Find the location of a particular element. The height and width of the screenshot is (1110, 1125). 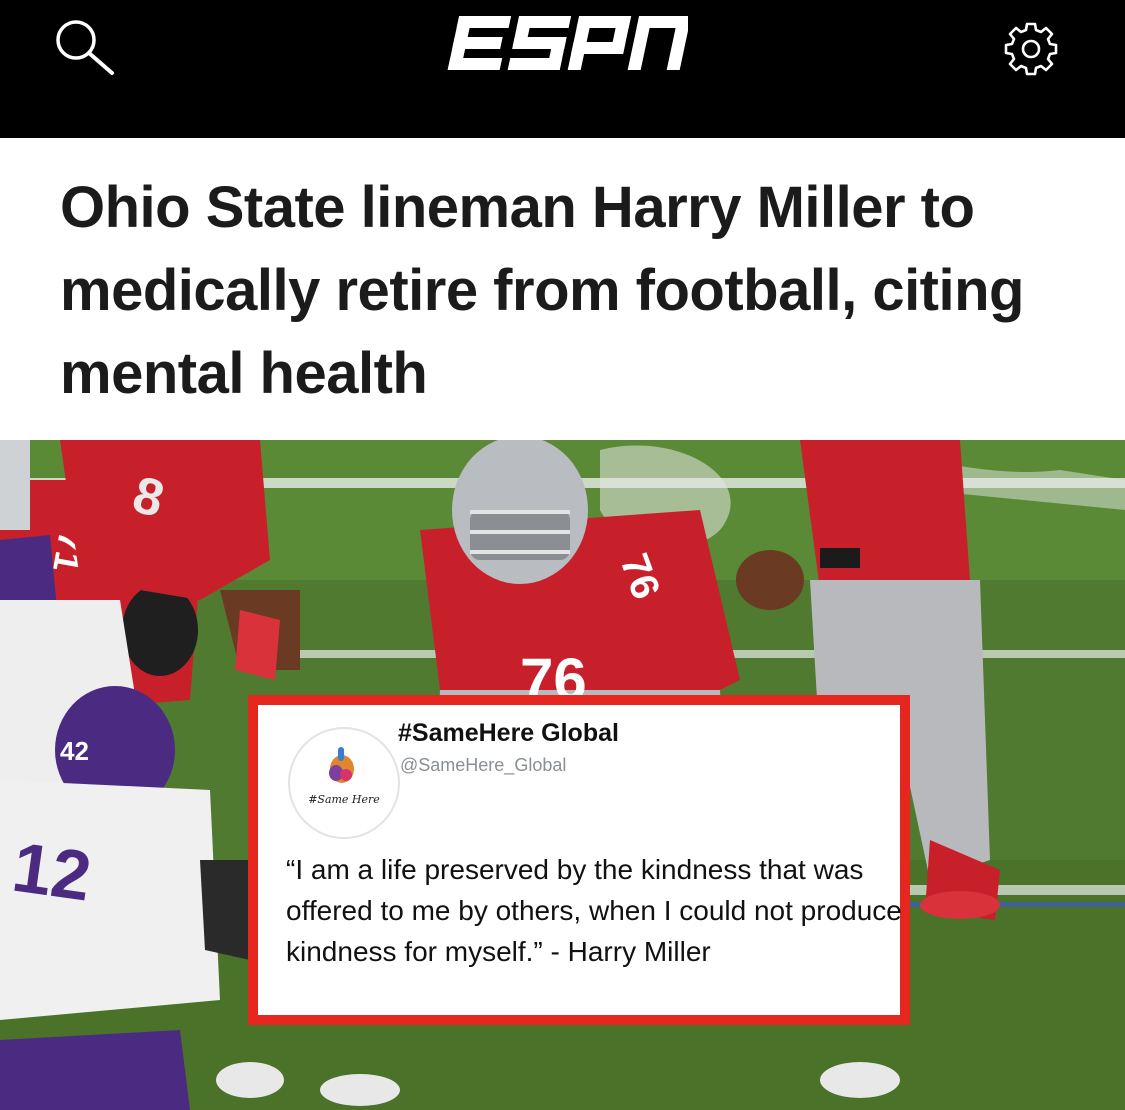

search-icon is located at coordinates (85, 47).